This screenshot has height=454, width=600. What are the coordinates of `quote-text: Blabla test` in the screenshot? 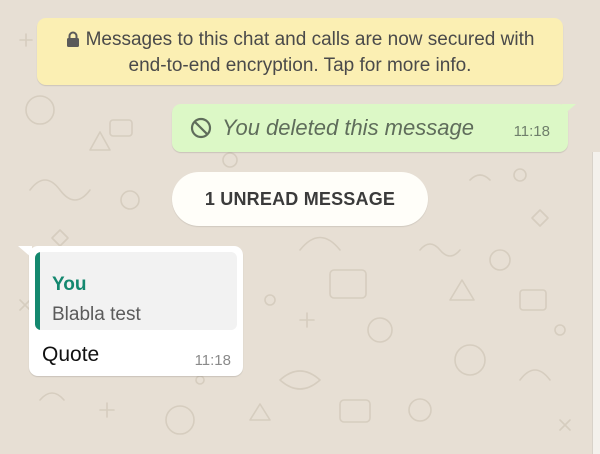 It's located at (96, 314).